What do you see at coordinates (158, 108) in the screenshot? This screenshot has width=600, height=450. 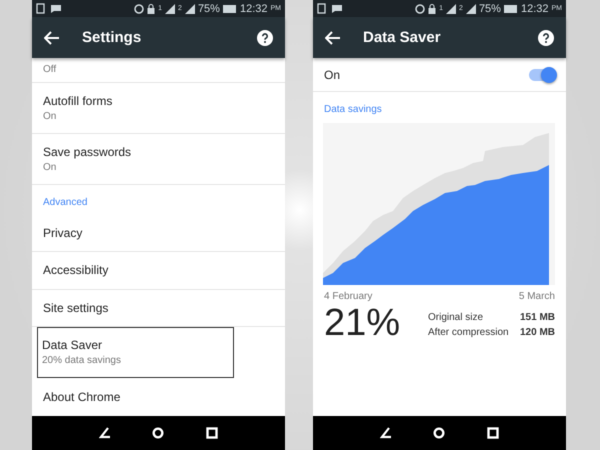 I see `settings-item: Autofill forms On` at bounding box center [158, 108].